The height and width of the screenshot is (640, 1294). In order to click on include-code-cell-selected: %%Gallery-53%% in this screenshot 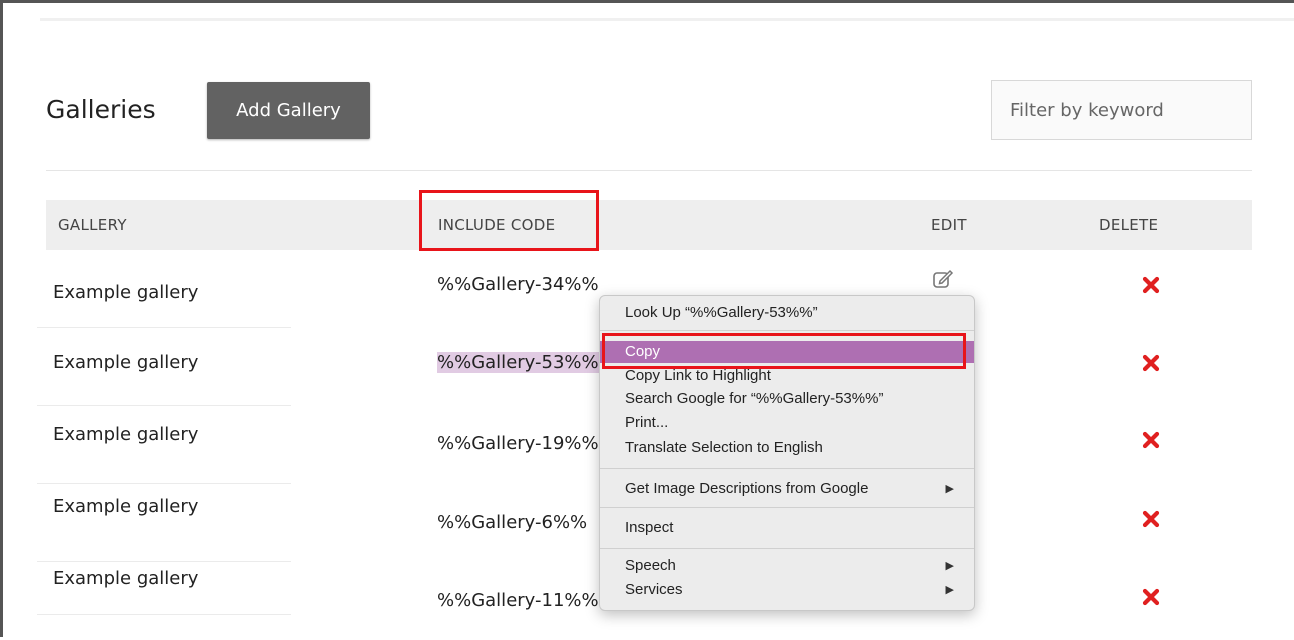, I will do `click(518, 362)`.